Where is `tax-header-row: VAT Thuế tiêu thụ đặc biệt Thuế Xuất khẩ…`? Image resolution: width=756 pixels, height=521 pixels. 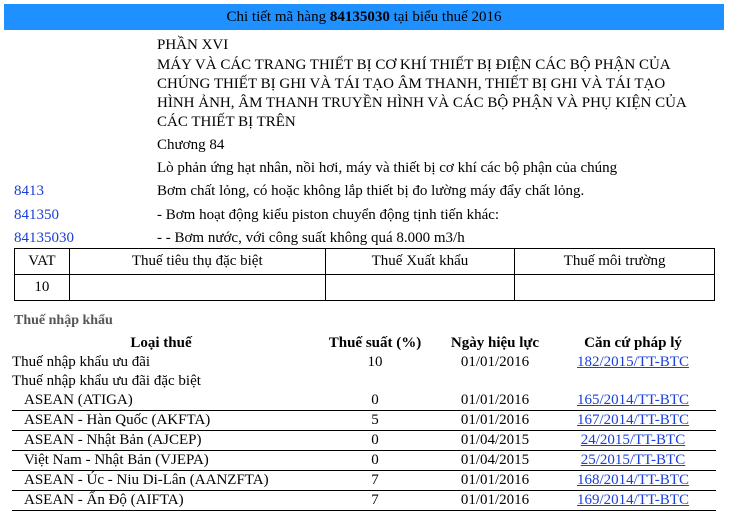 tax-header-row: VAT Thuế tiêu thụ đặc biệt Thuế Xuất khẩ… is located at coordinates (364, 261).